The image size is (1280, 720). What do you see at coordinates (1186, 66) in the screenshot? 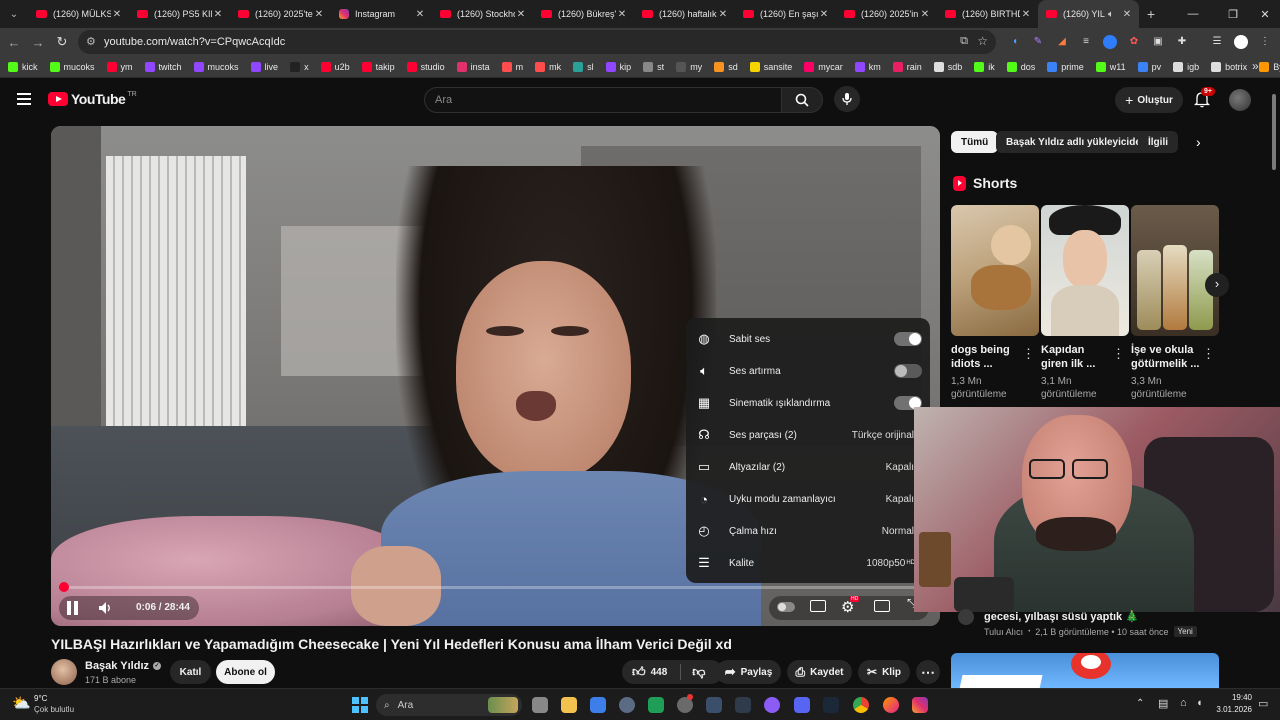
I see `bookmark-item: igb` at bounding box center [1186, 66].